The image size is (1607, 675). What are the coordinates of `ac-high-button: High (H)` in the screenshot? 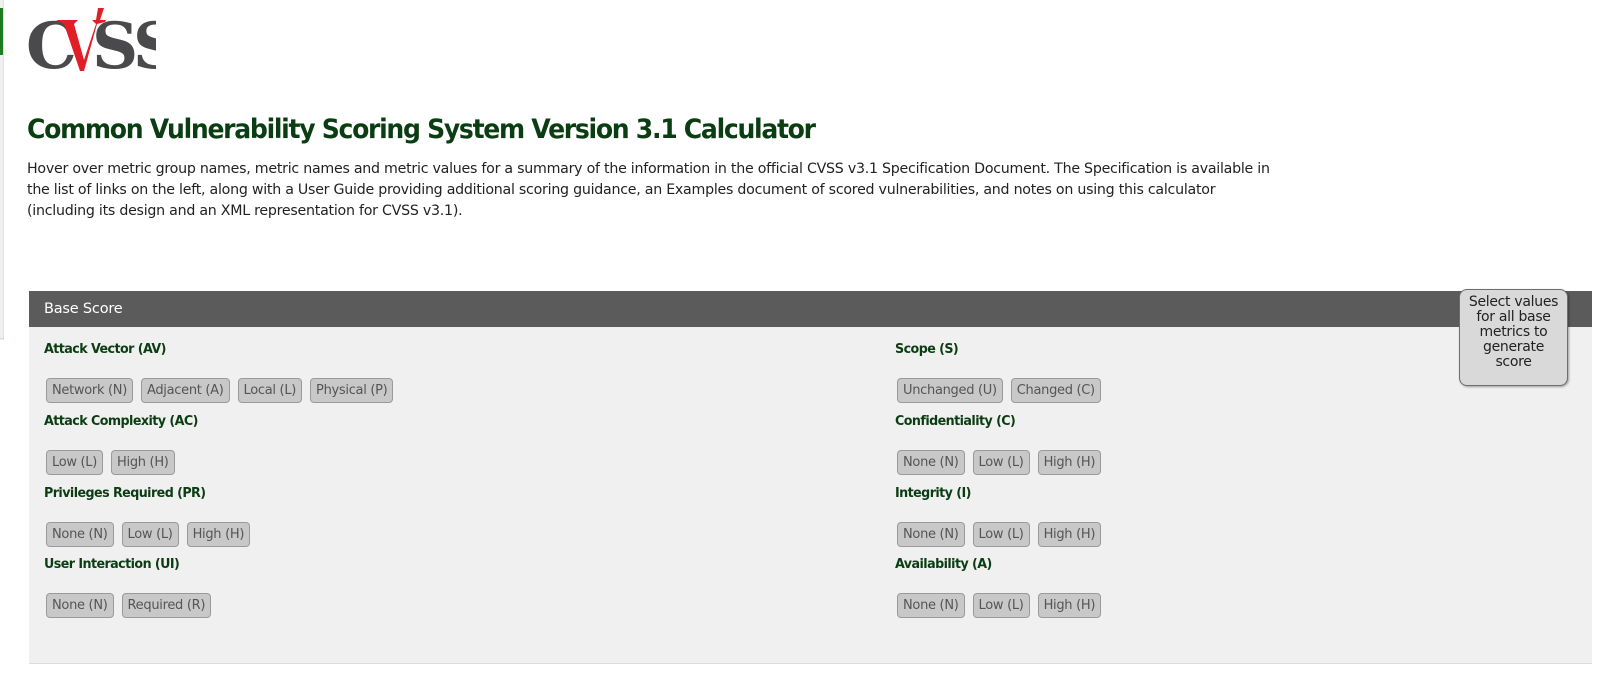 It's located at (143, 462).